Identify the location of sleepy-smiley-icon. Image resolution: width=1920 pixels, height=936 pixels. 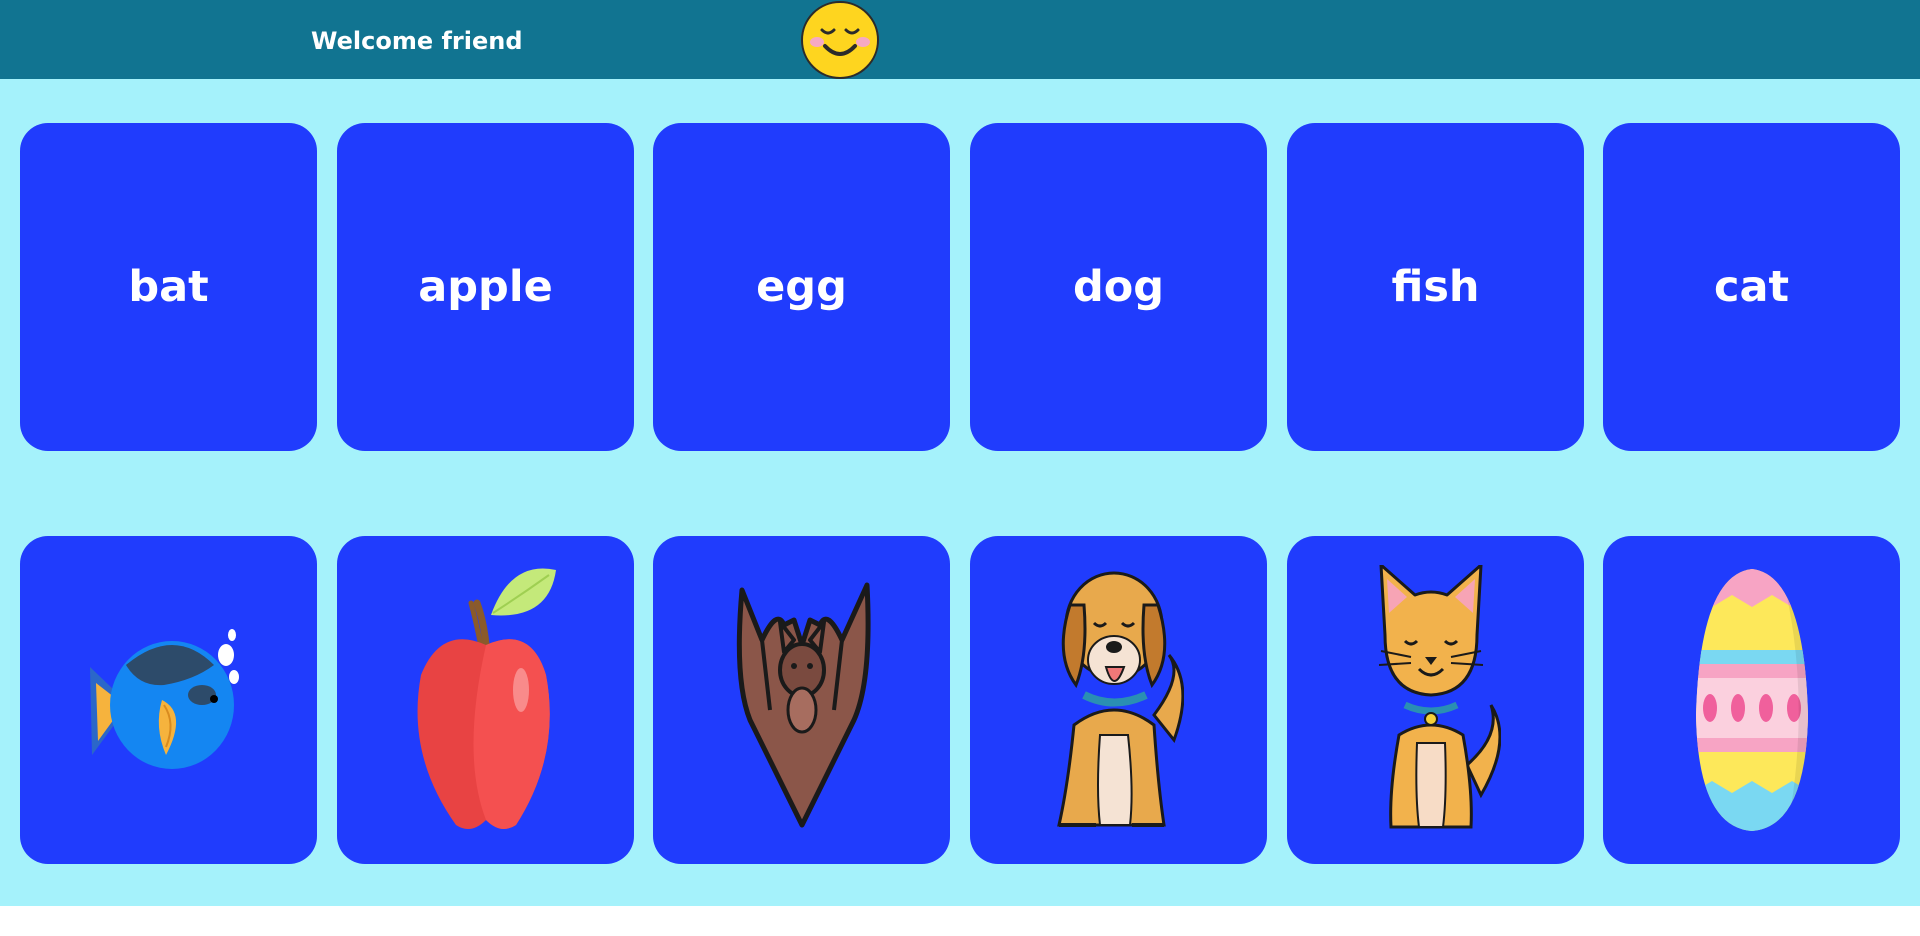
(840, 40).